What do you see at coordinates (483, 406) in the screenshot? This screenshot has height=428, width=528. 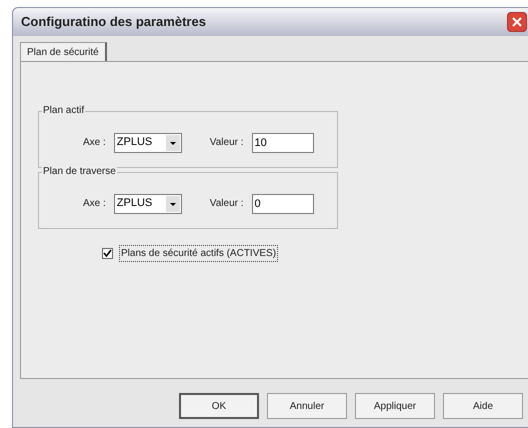 I see `dialog-button: Aide` at bounding box center [483, 406].